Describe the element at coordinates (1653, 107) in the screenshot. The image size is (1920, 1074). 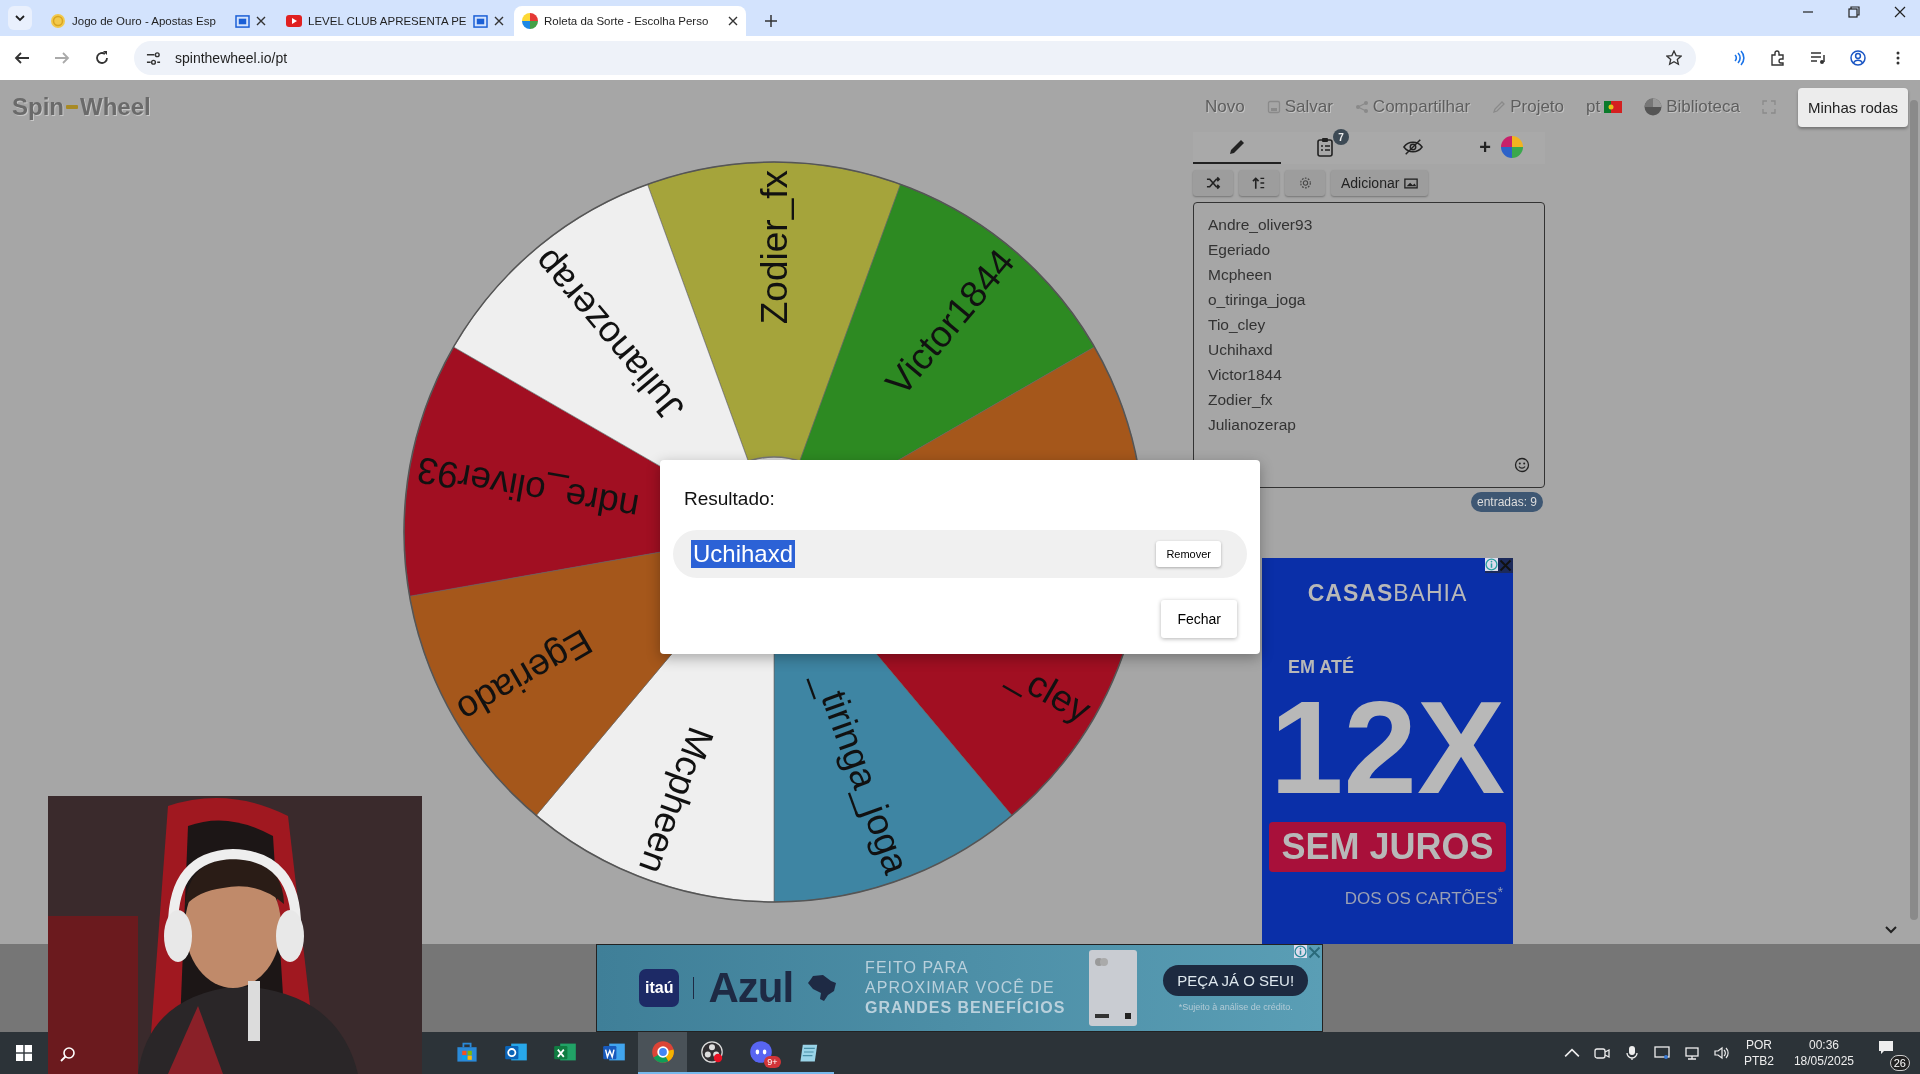
I see `globe-icon` at that location.